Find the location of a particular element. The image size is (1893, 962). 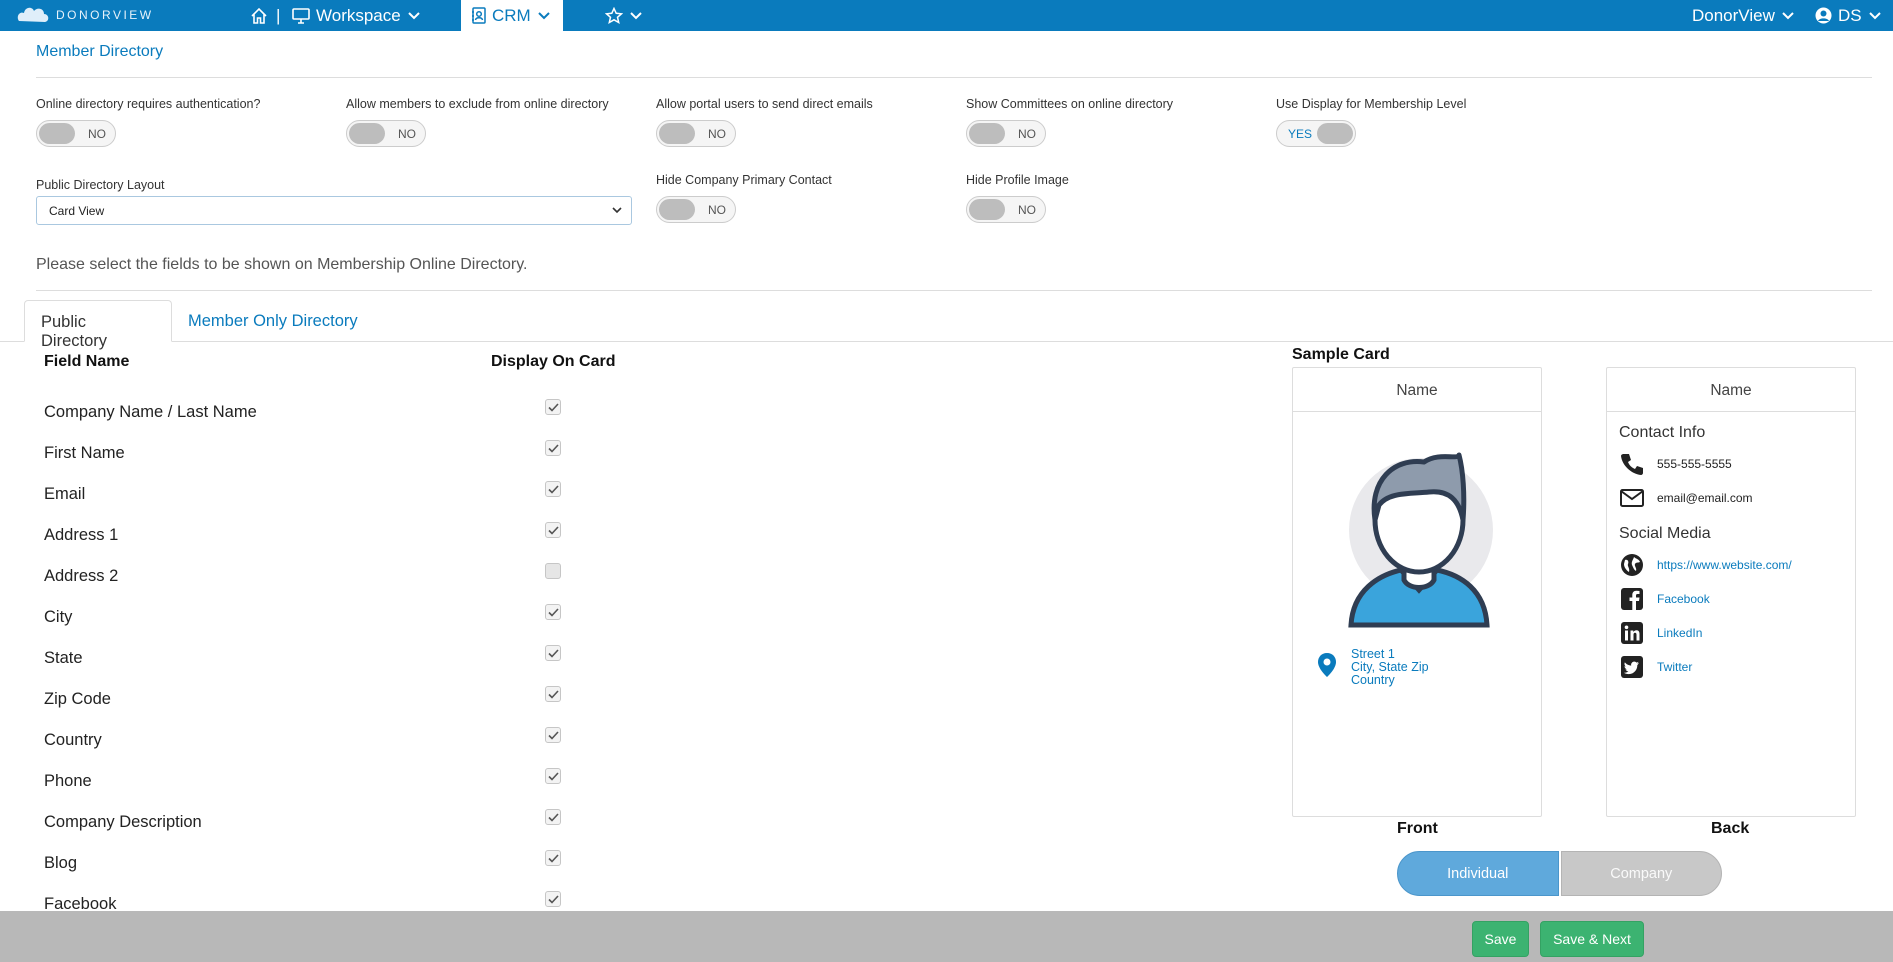

table-row: City is located at coordinates (314, 619).